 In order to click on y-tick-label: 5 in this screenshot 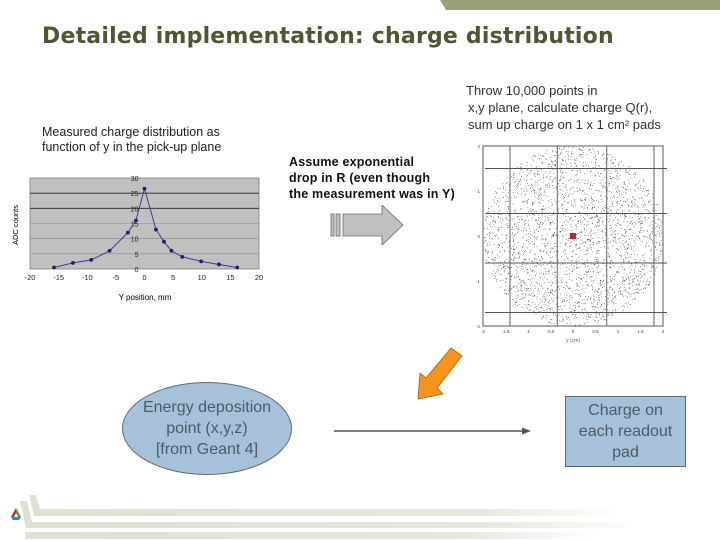, I will do `click(137, 255)`.